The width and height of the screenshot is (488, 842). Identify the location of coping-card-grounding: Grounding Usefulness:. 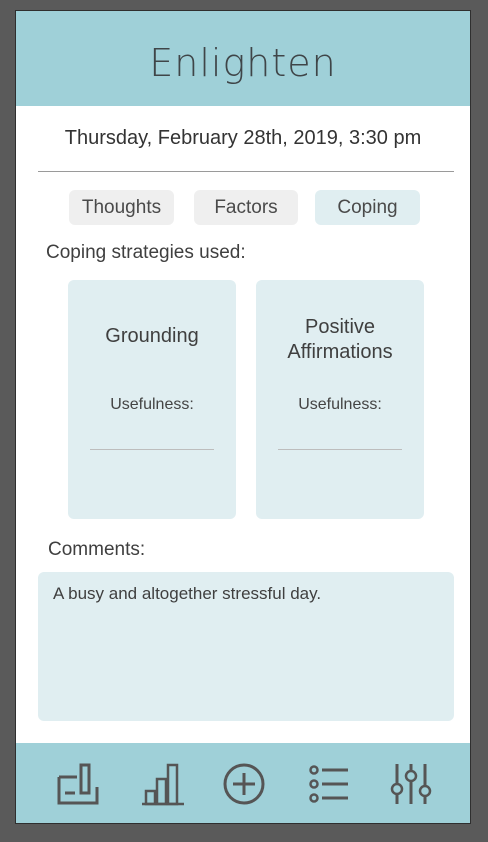
(152, 399).